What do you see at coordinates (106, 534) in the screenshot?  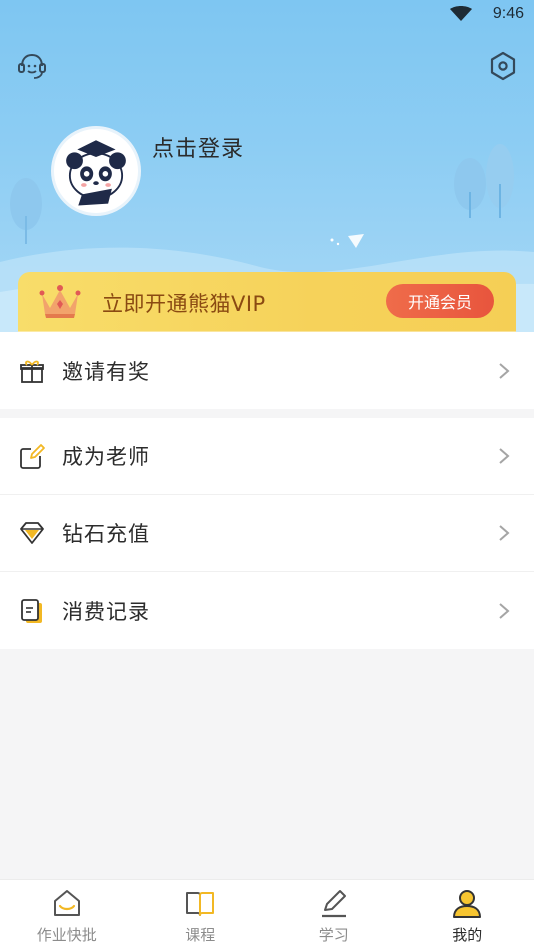 I see `menu-label-diamond-recharge: 钻石充值` at bounding box center [106, 534].